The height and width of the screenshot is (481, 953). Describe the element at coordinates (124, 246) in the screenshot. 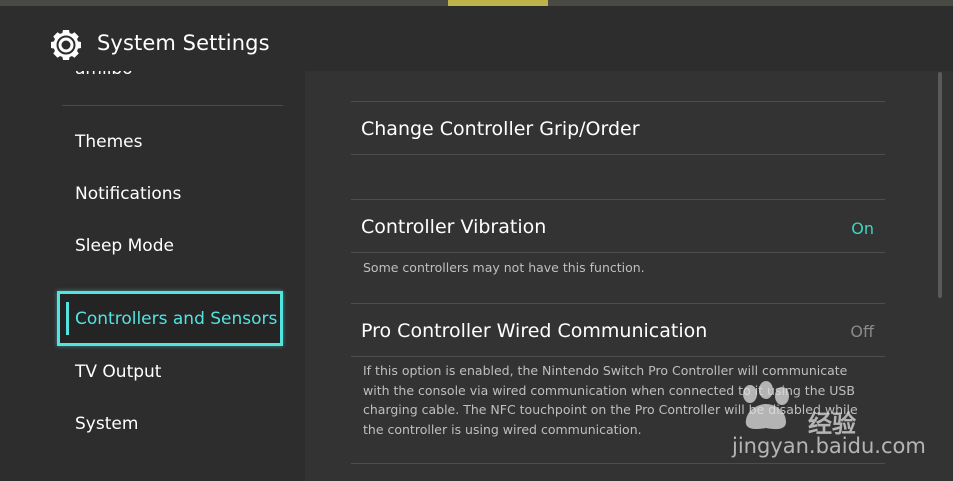

I see `sidebar-item-sleep-mode: Sleep Mode` at that location.